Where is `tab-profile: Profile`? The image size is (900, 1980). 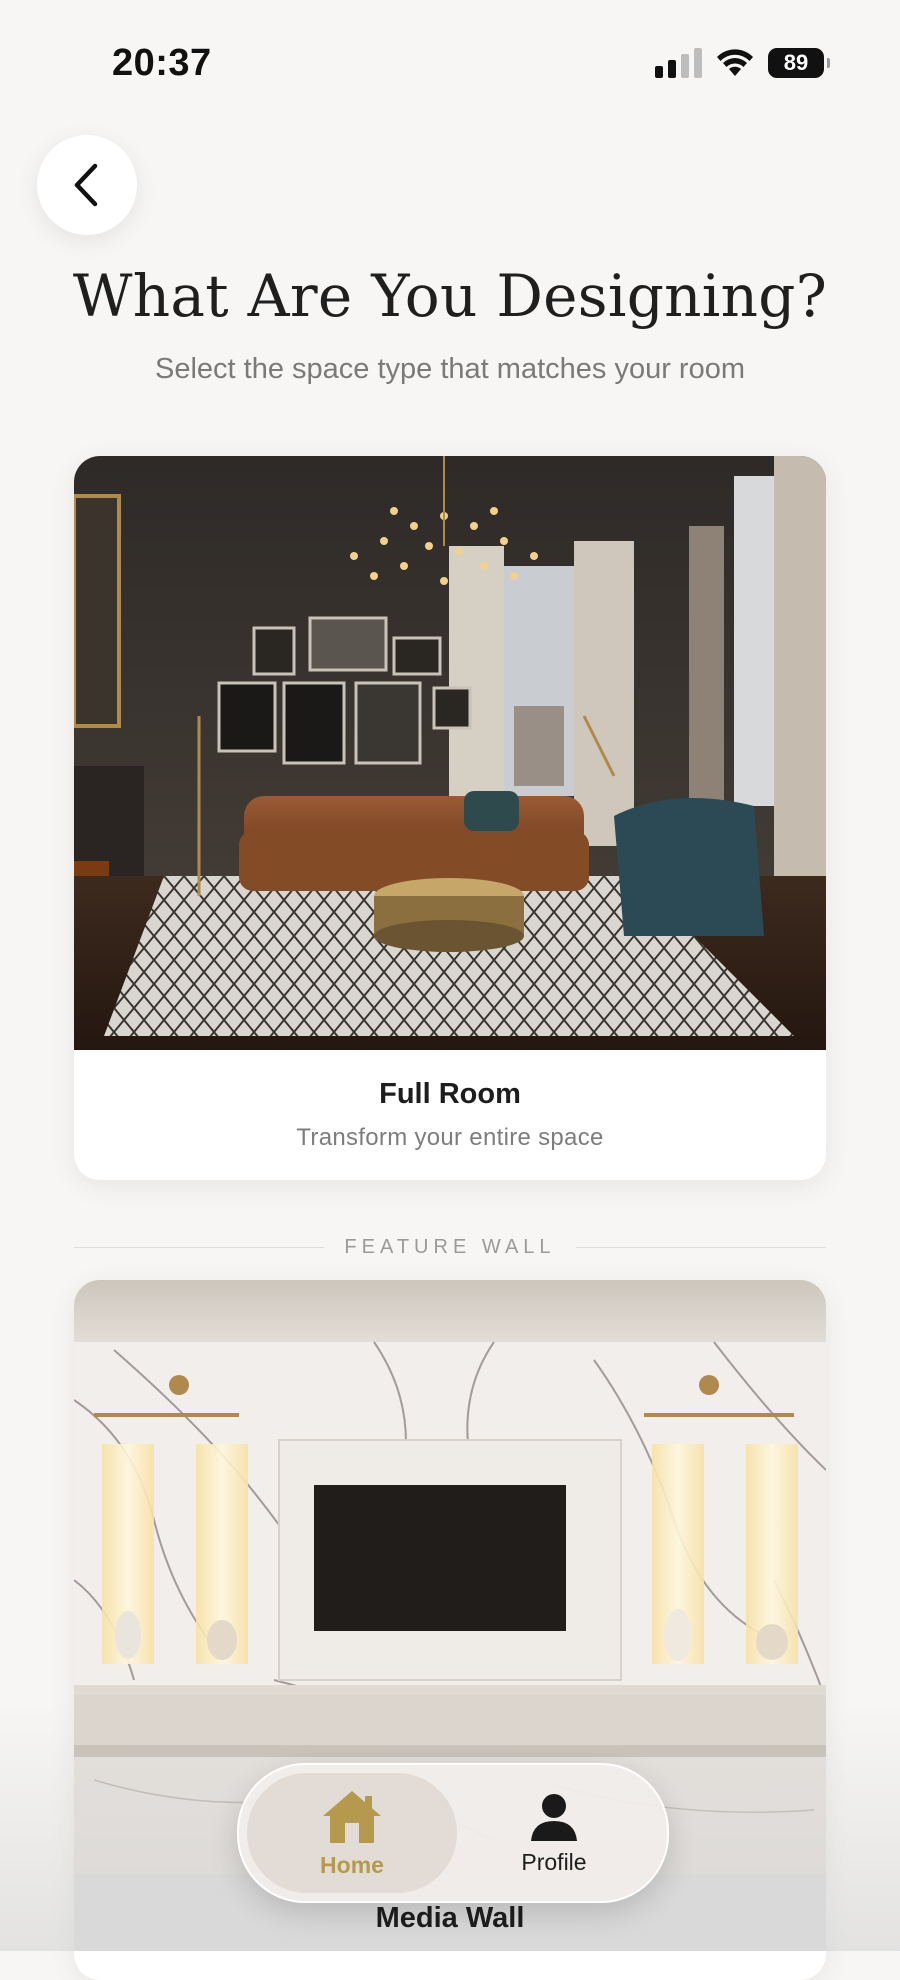
tab-profile: Profile is located at coordinates (554, 1833).